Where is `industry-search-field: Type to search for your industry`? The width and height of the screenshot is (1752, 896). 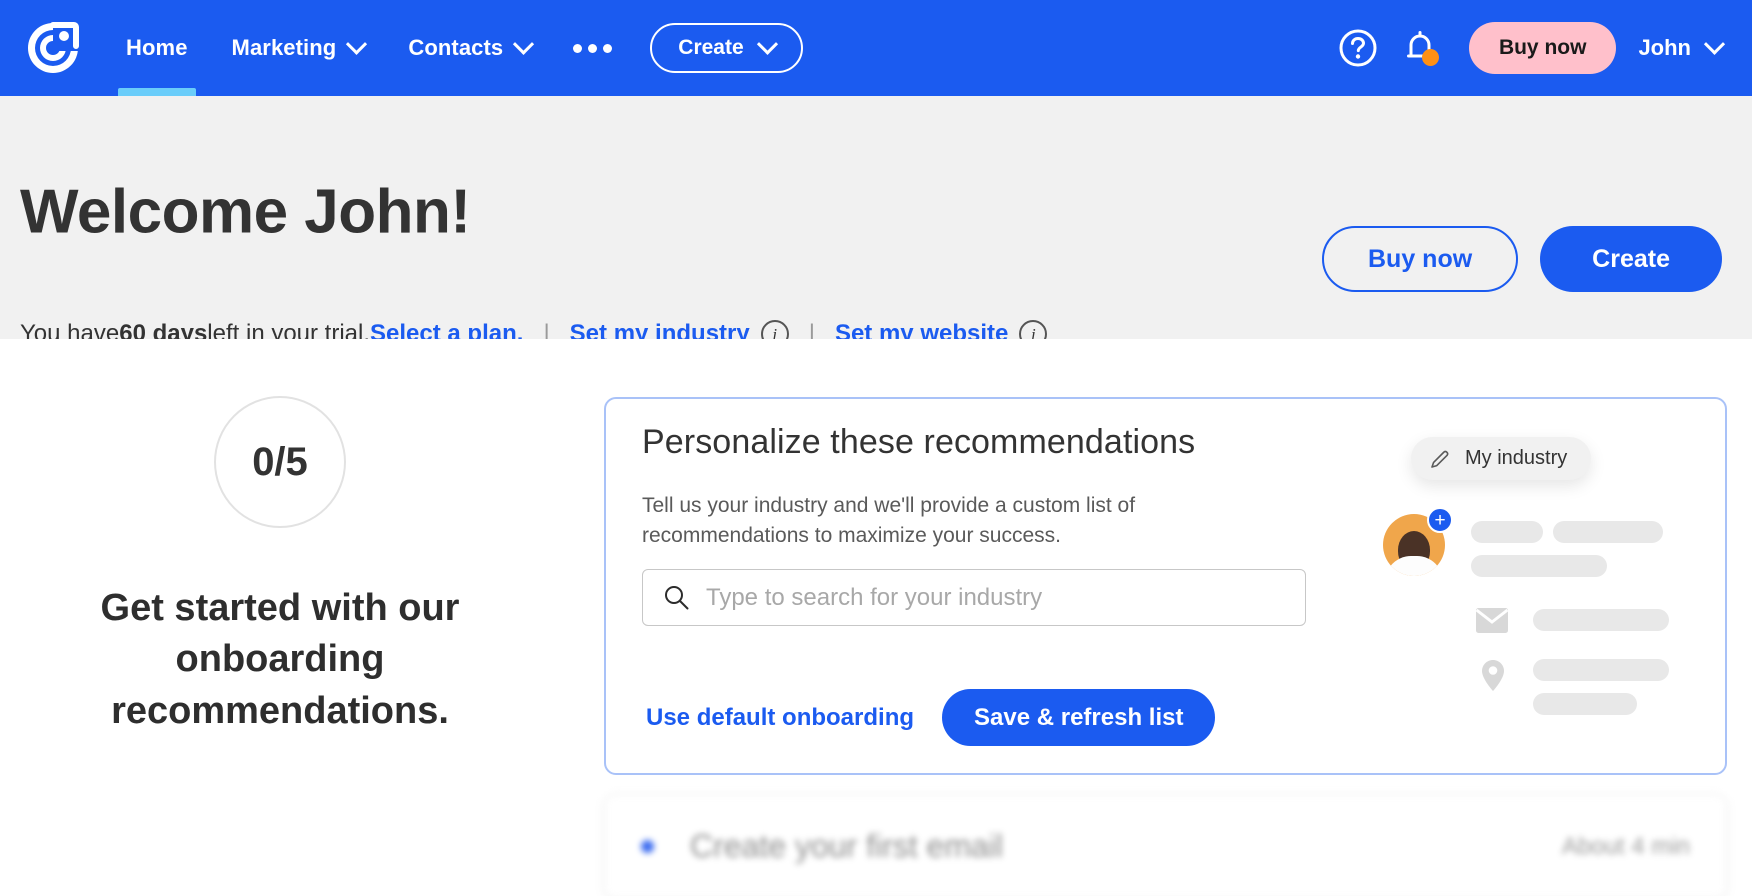
industry-search-field: Type to search for your industry is located at coordinates (974, 597).